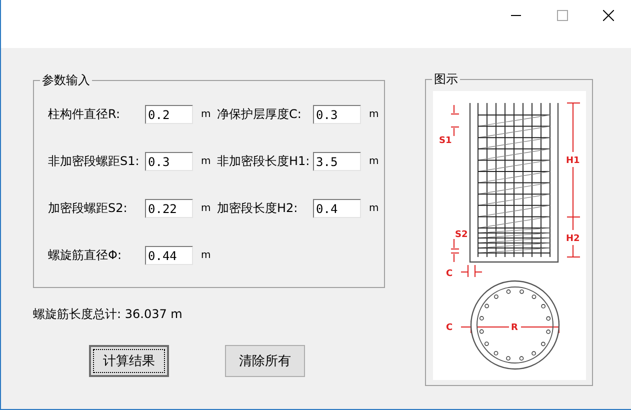 The height and width of the screenshot is (410, 631). What do you see at coordinates (562, 15) in the screenshot?
I see `maximize-icon` at bounding box center [562, 15].